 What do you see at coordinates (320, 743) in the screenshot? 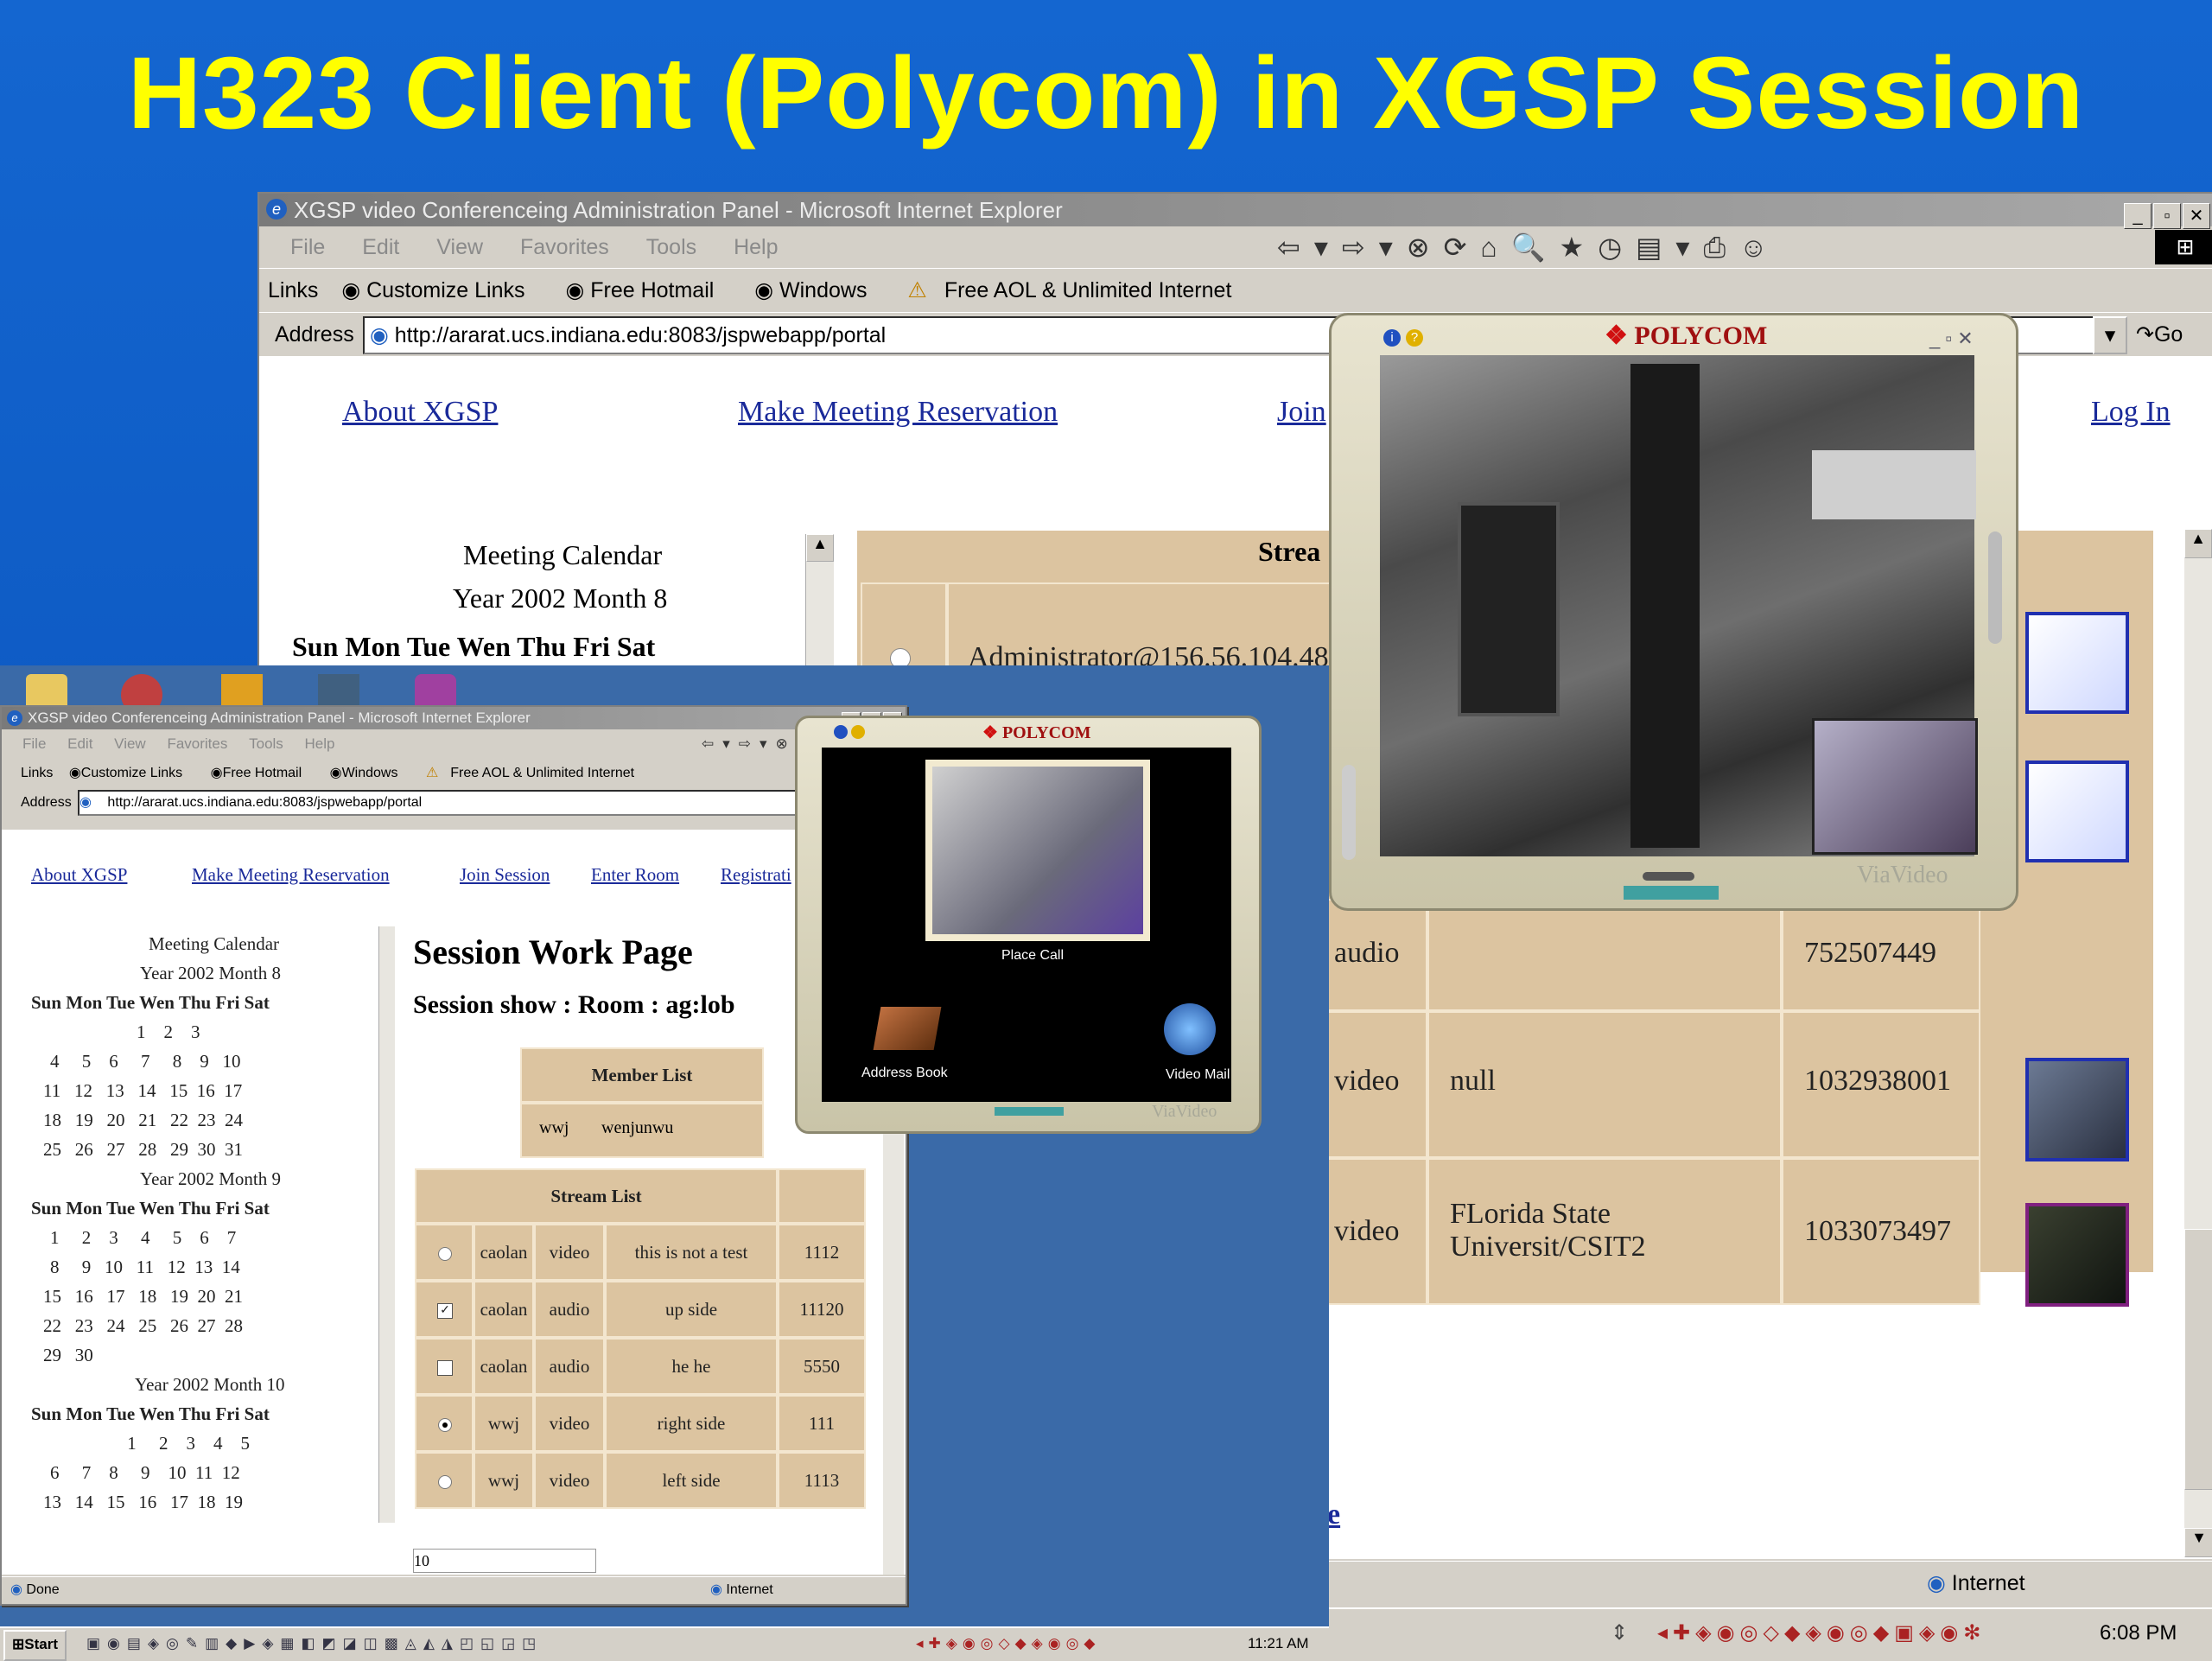
I see `small-menu-help: Help` at bounding box center [320, 743].